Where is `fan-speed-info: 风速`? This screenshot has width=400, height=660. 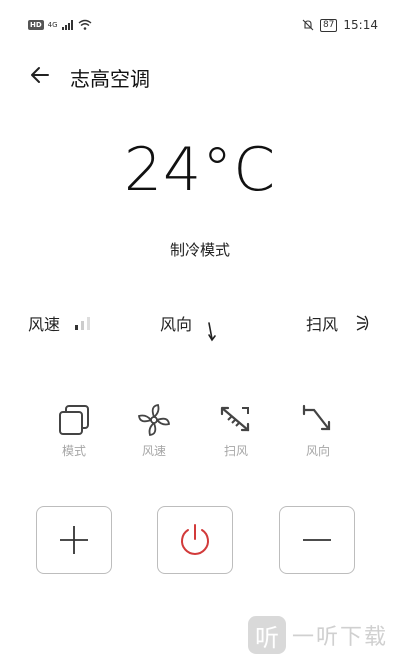 fan-speed-info: 风速 is located at coordinates (60, 323).